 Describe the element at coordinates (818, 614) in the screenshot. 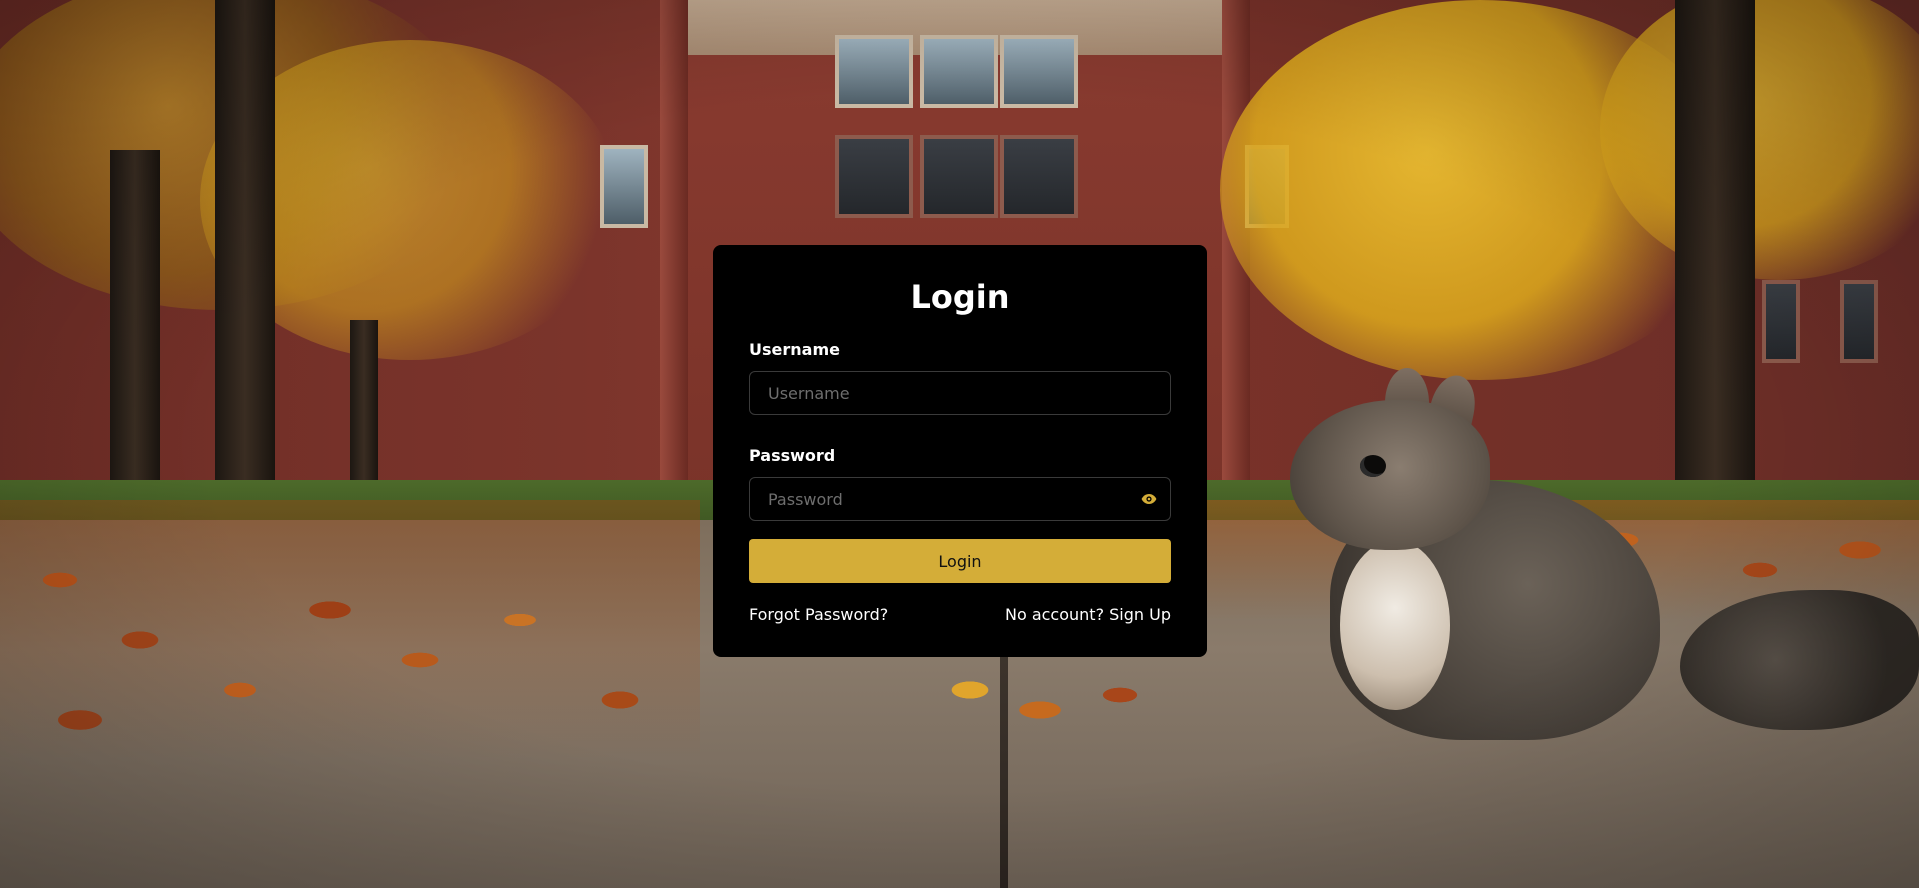

I see `forgot-password-link: Forgot Password?` at that location.